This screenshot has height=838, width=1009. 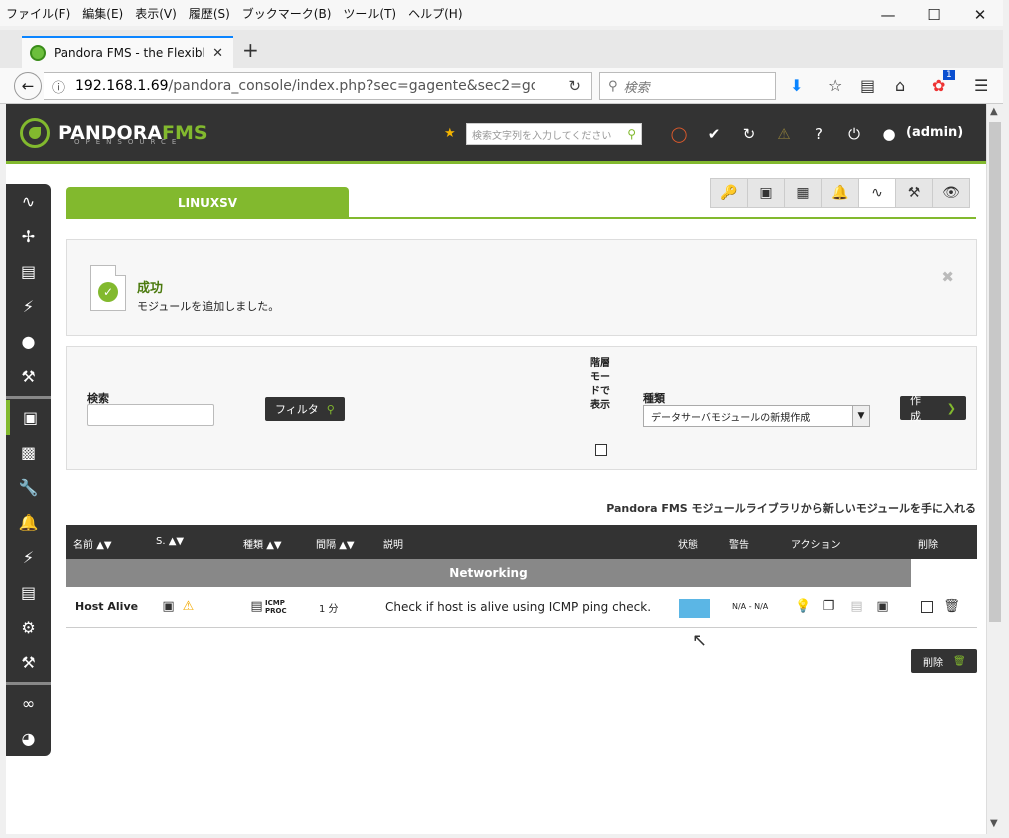 What do you see at coordinates (835, 85) in the screenshot?
I see `bookmark-star-icon: ☆` at bounding box center [835, 85].